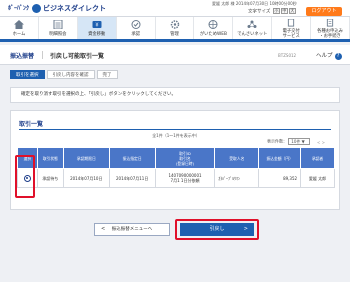  I want to click on help-icon: ?, so click(338, 56).